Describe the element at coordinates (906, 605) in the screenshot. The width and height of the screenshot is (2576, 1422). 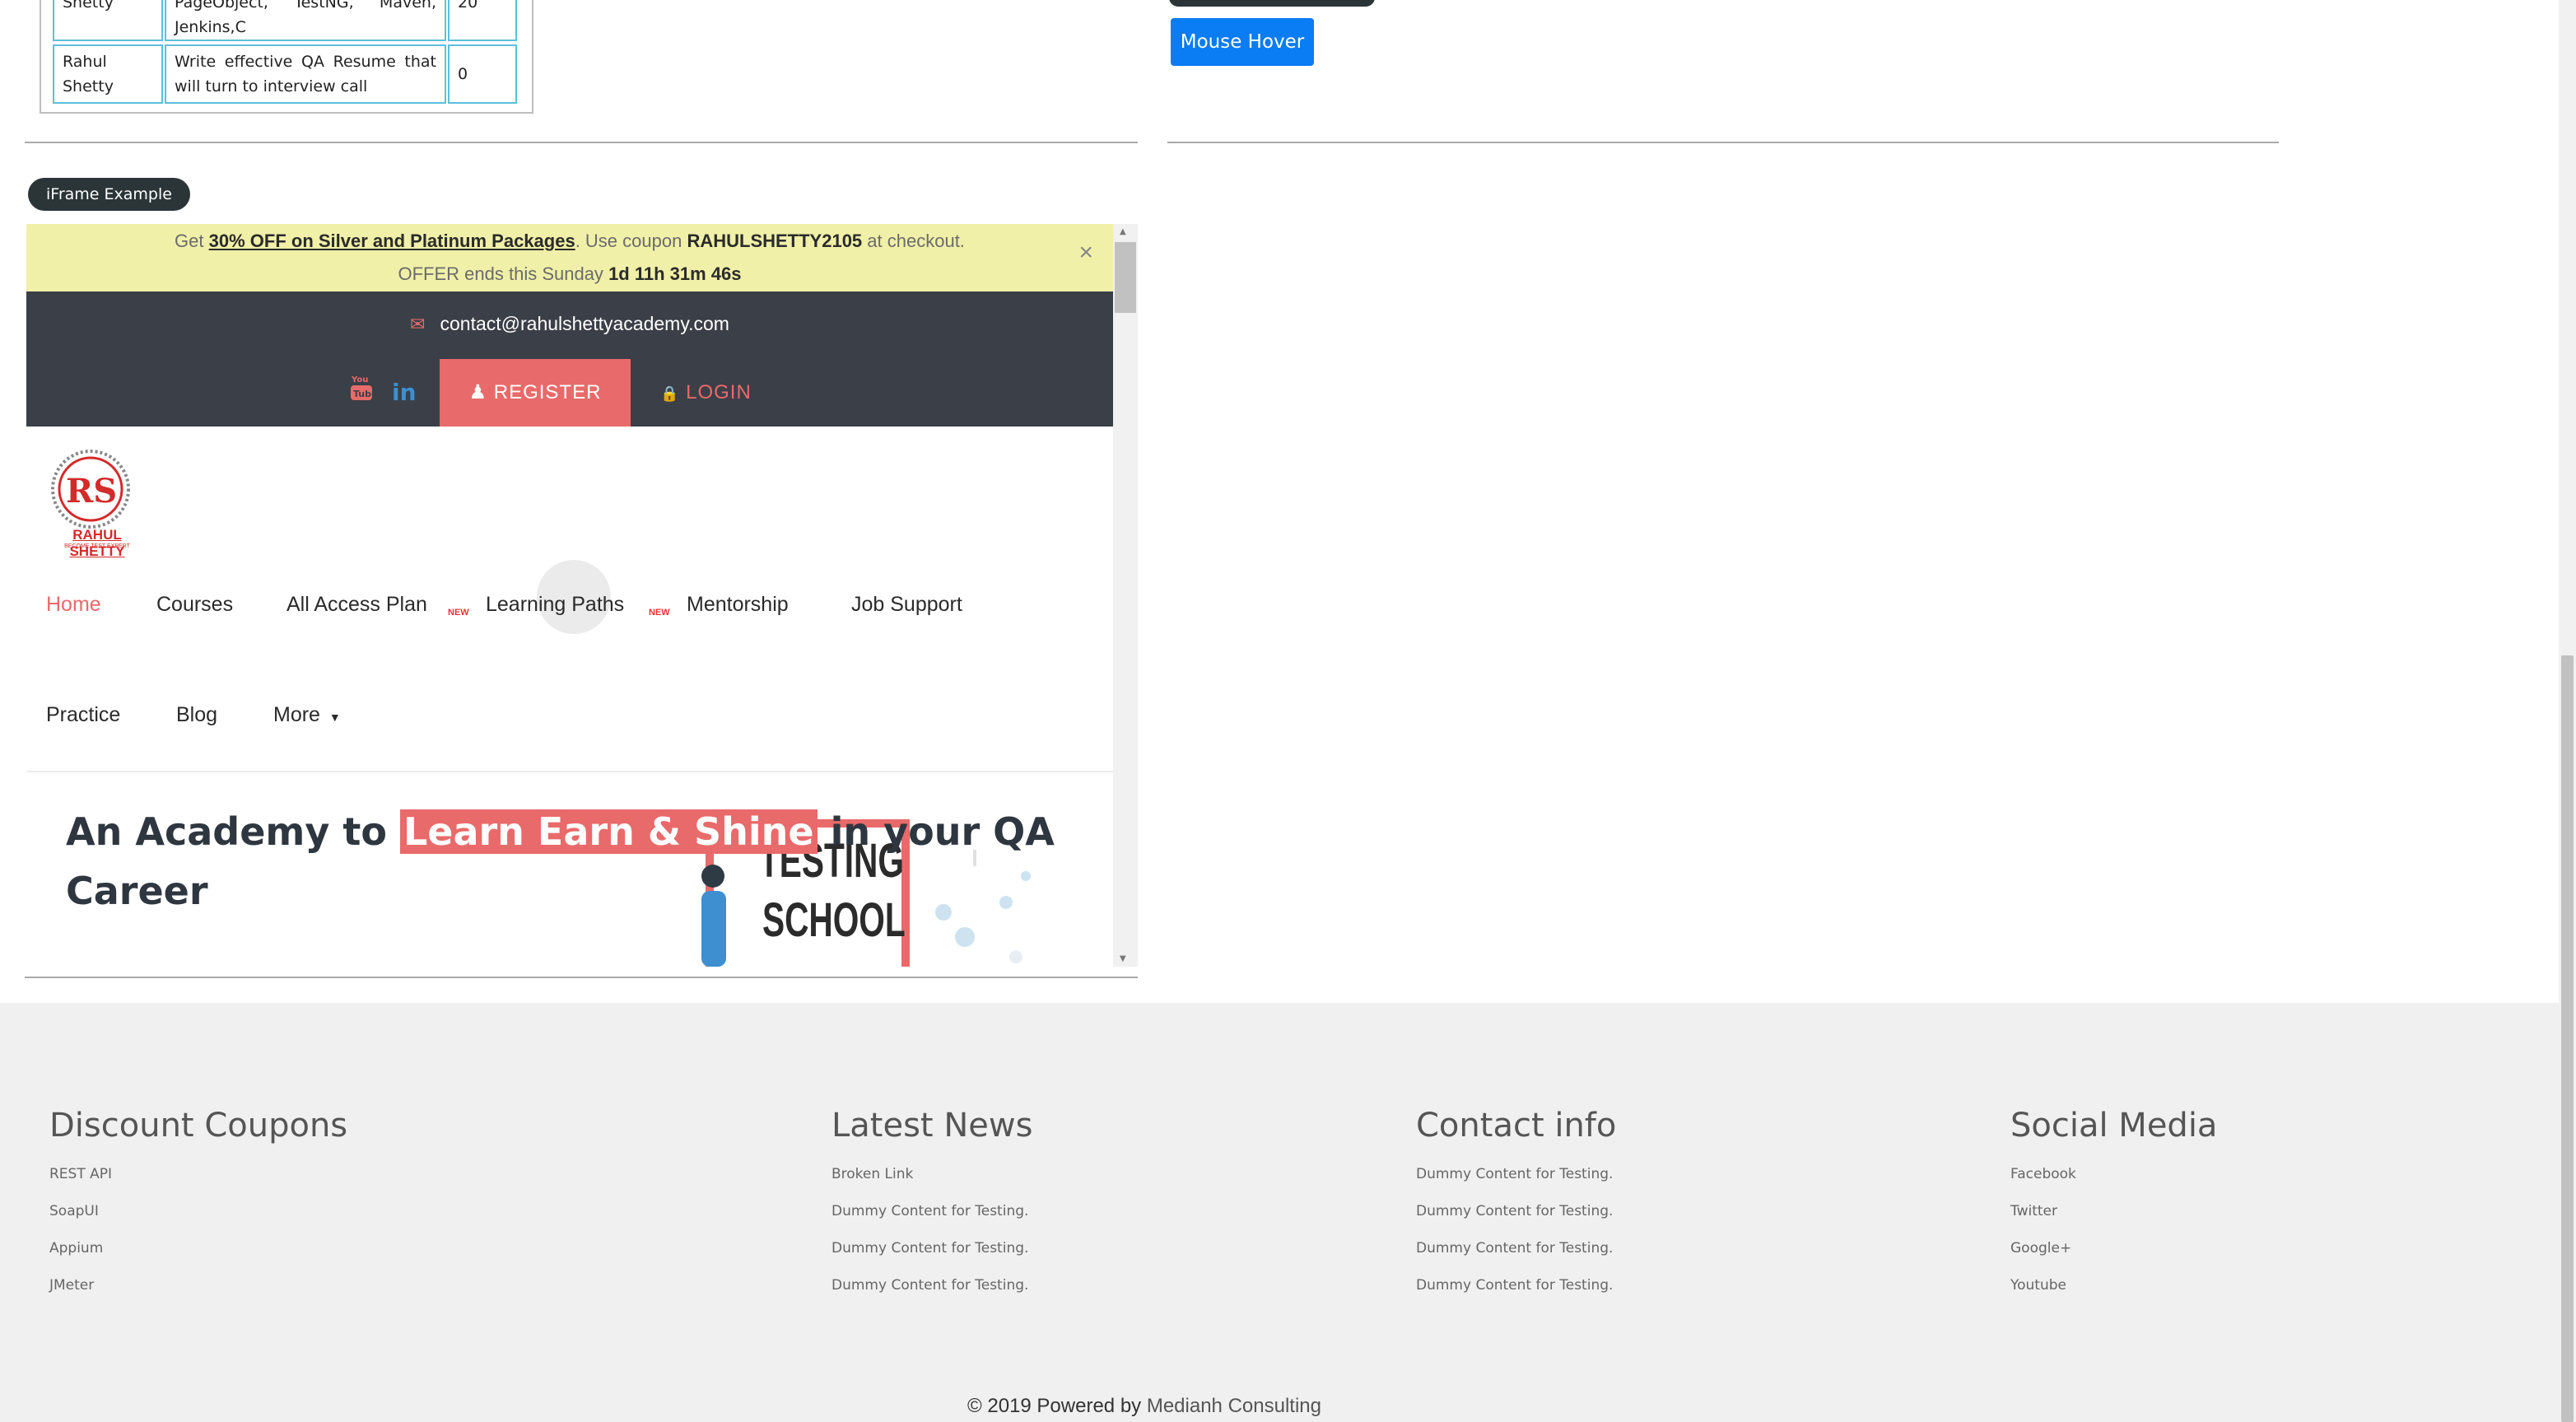
I see `nav-job-support: Job Support` at that location.